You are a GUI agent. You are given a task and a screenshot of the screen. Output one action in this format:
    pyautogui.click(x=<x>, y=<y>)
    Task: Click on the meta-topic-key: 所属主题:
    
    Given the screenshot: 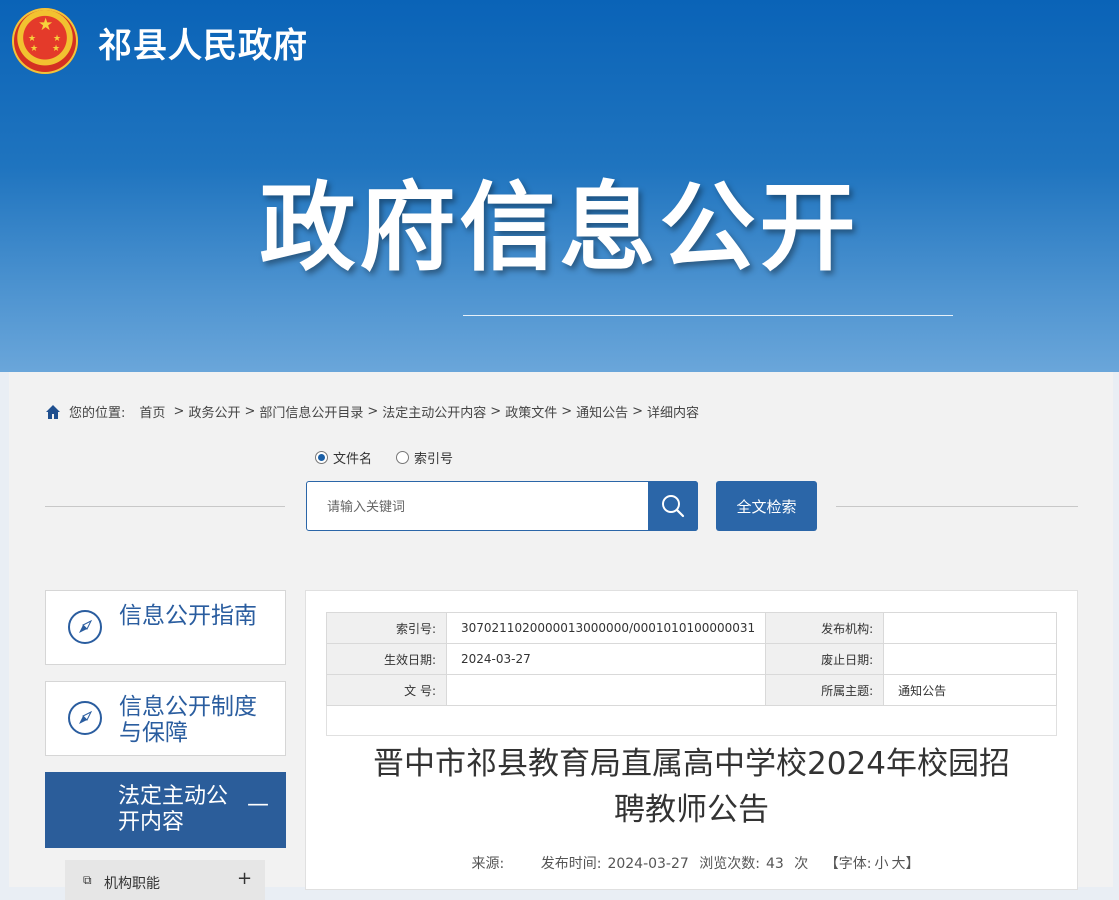 What is the action you would take?
    pyautogui.click(x=825, y=690)
    